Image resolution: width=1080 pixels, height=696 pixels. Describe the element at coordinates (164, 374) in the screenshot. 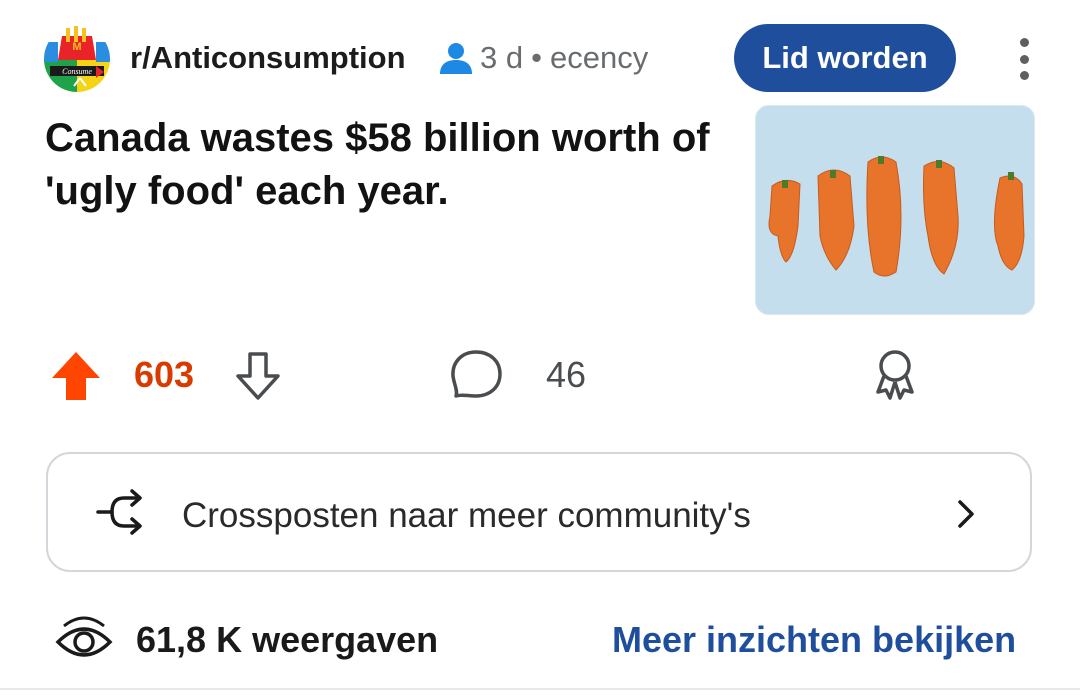

I see `vote-score: 603` at that location.